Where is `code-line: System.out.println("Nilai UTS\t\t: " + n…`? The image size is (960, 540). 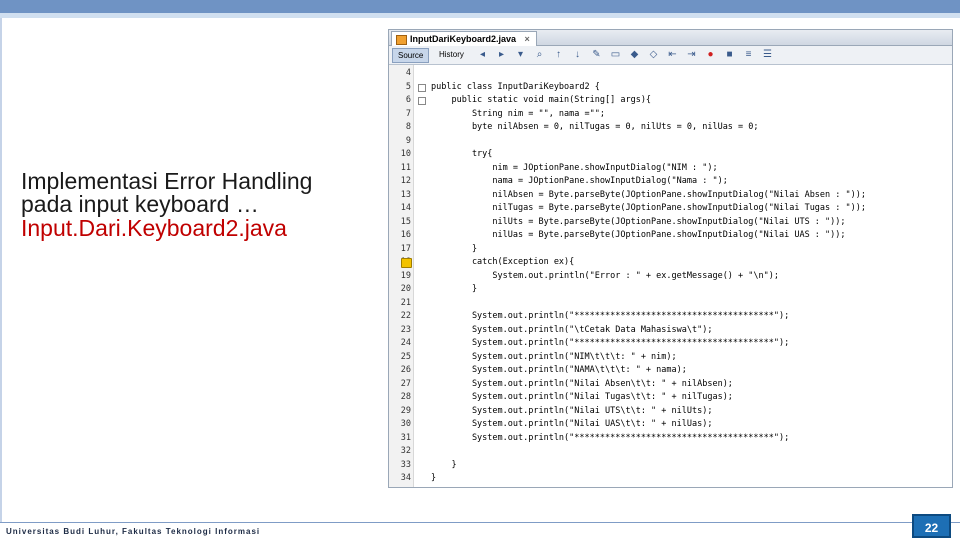 code-line: System.out.println("Nilai UTS\t\t: " + n… is located at coordinates (572, 412).